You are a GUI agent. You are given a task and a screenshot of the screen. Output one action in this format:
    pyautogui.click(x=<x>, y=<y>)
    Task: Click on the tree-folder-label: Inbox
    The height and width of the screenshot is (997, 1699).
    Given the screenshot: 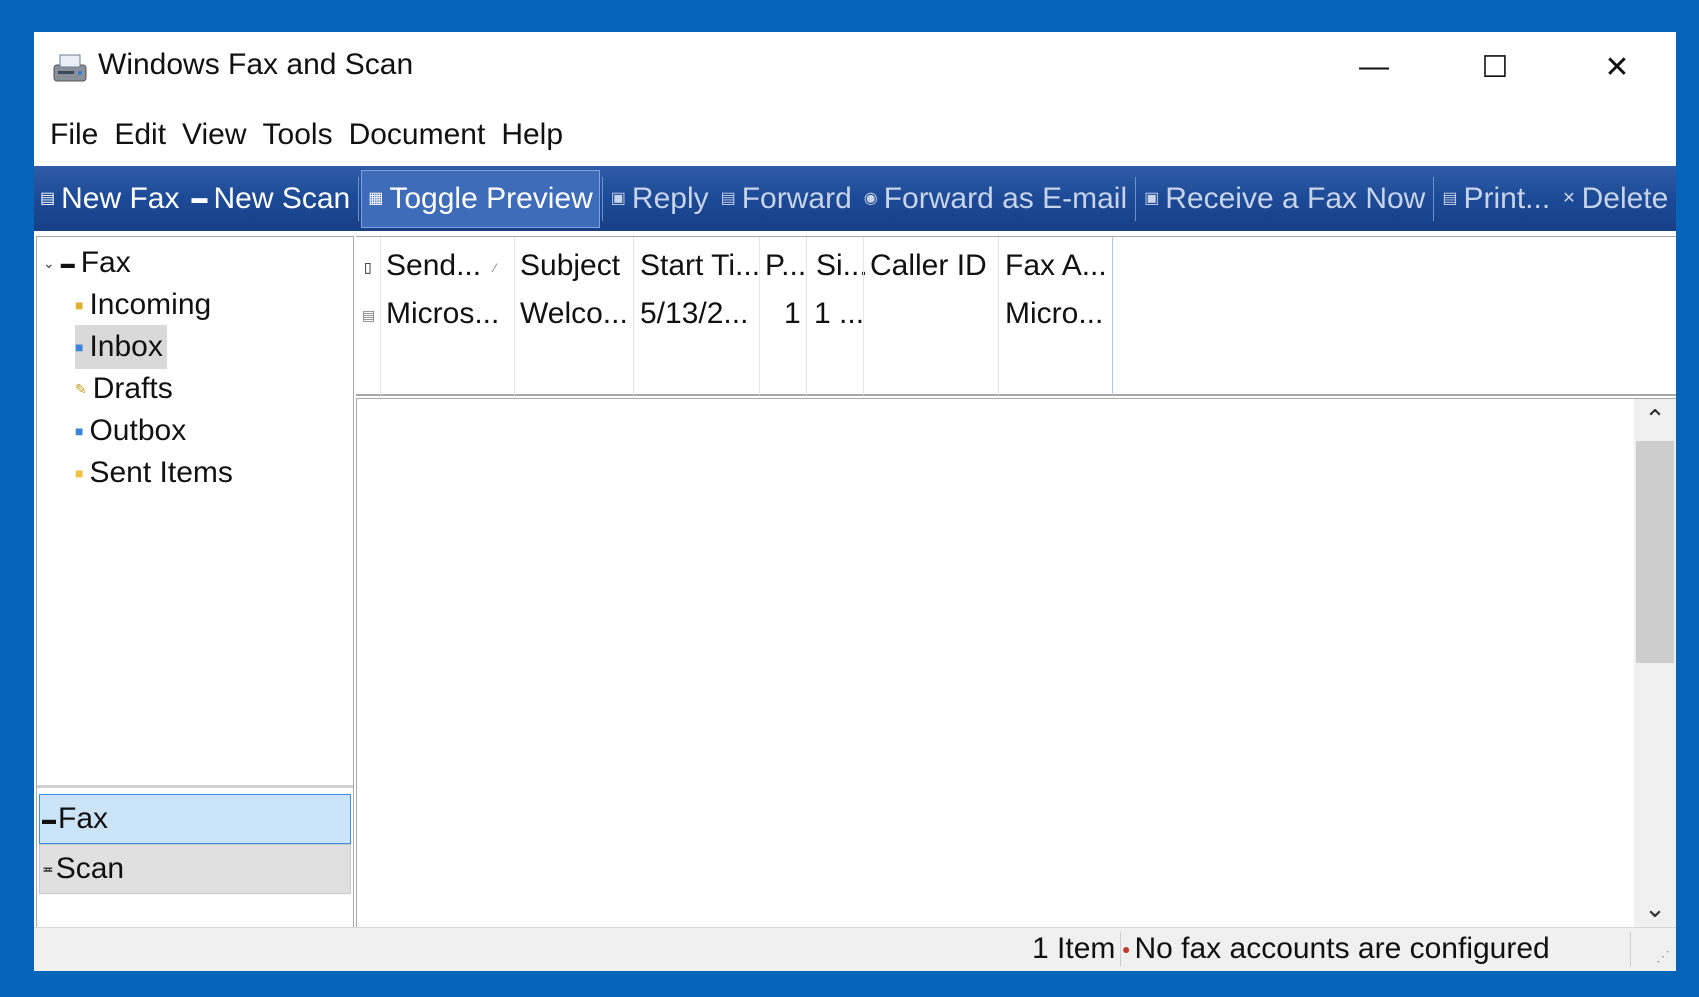 What is the action you would take?
    pyautogui.click(x=126, y=346)
    